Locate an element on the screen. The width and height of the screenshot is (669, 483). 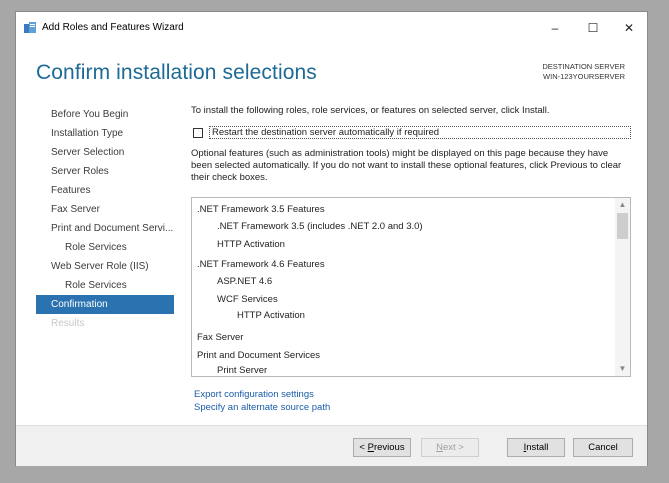
install-button: Install is located at coordinates (536, 447).